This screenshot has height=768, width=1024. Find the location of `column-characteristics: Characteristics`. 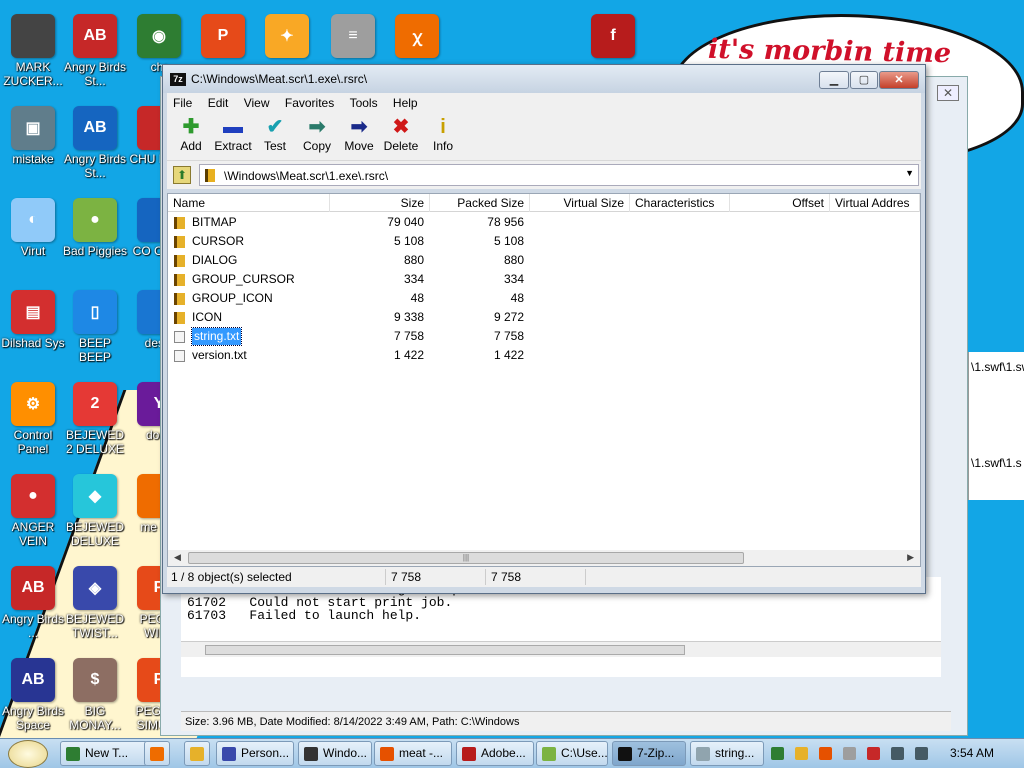

column-characteristics: Characteristics is located at coordinates (680, 203).